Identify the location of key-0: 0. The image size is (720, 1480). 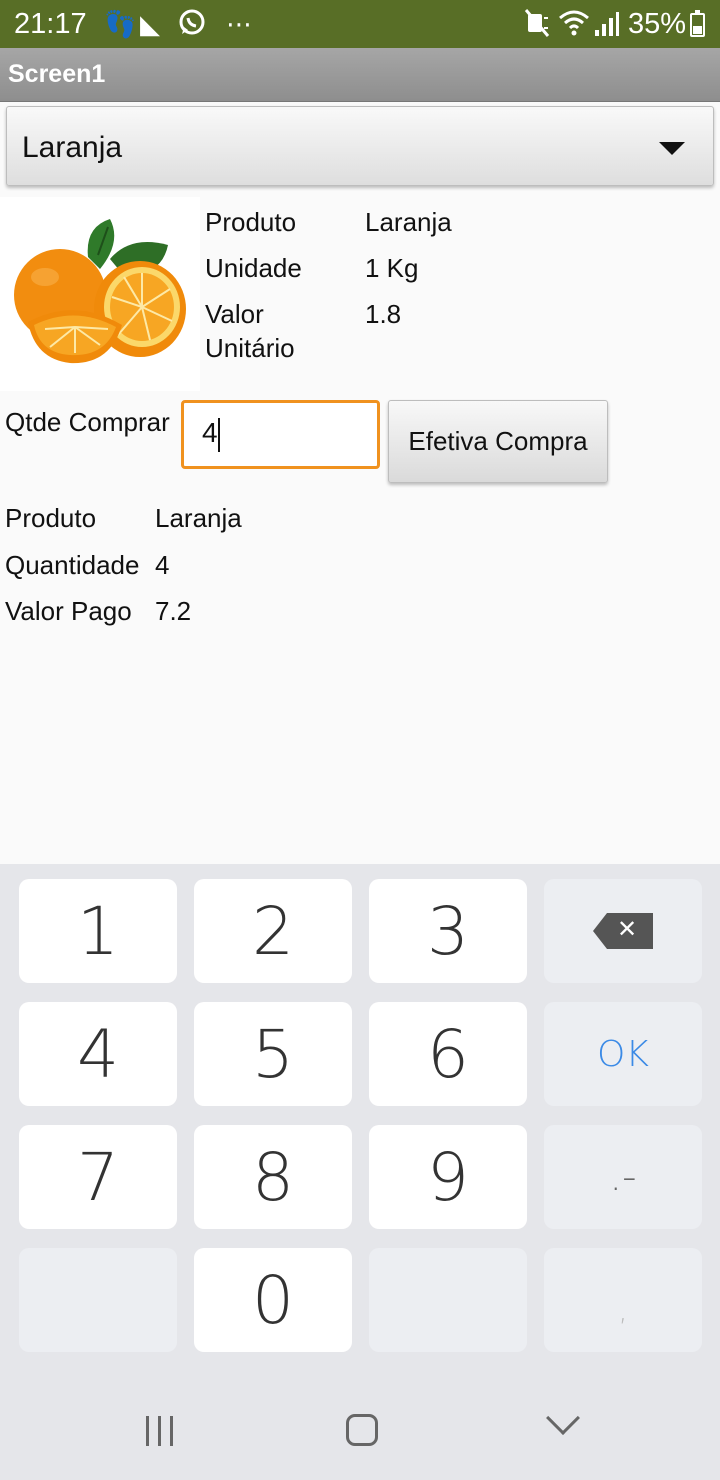
(273, 1300).